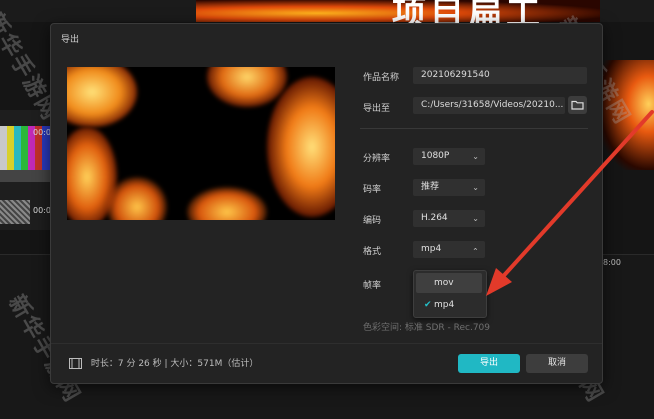  What do you see at coordinates (372, 190) in the screenshot?
I see `bitrate-label: 码率` at bounding box center [372, 190].